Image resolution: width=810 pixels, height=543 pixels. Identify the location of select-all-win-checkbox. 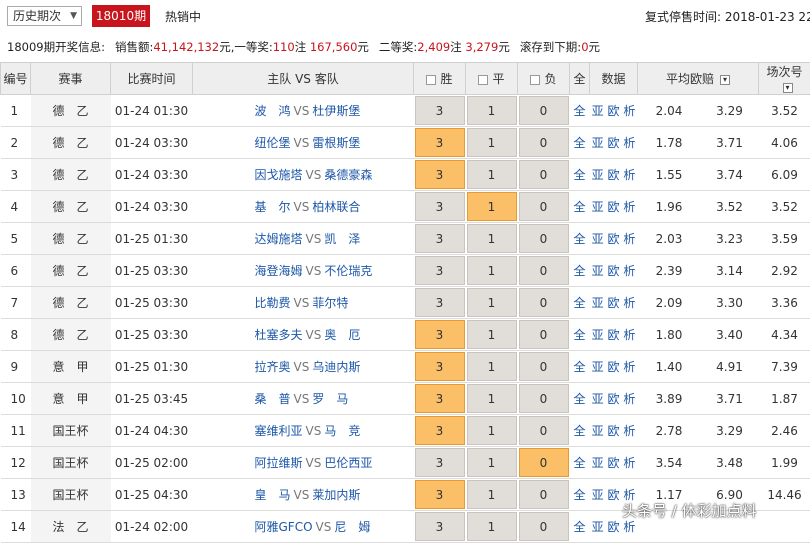
(431, 80).